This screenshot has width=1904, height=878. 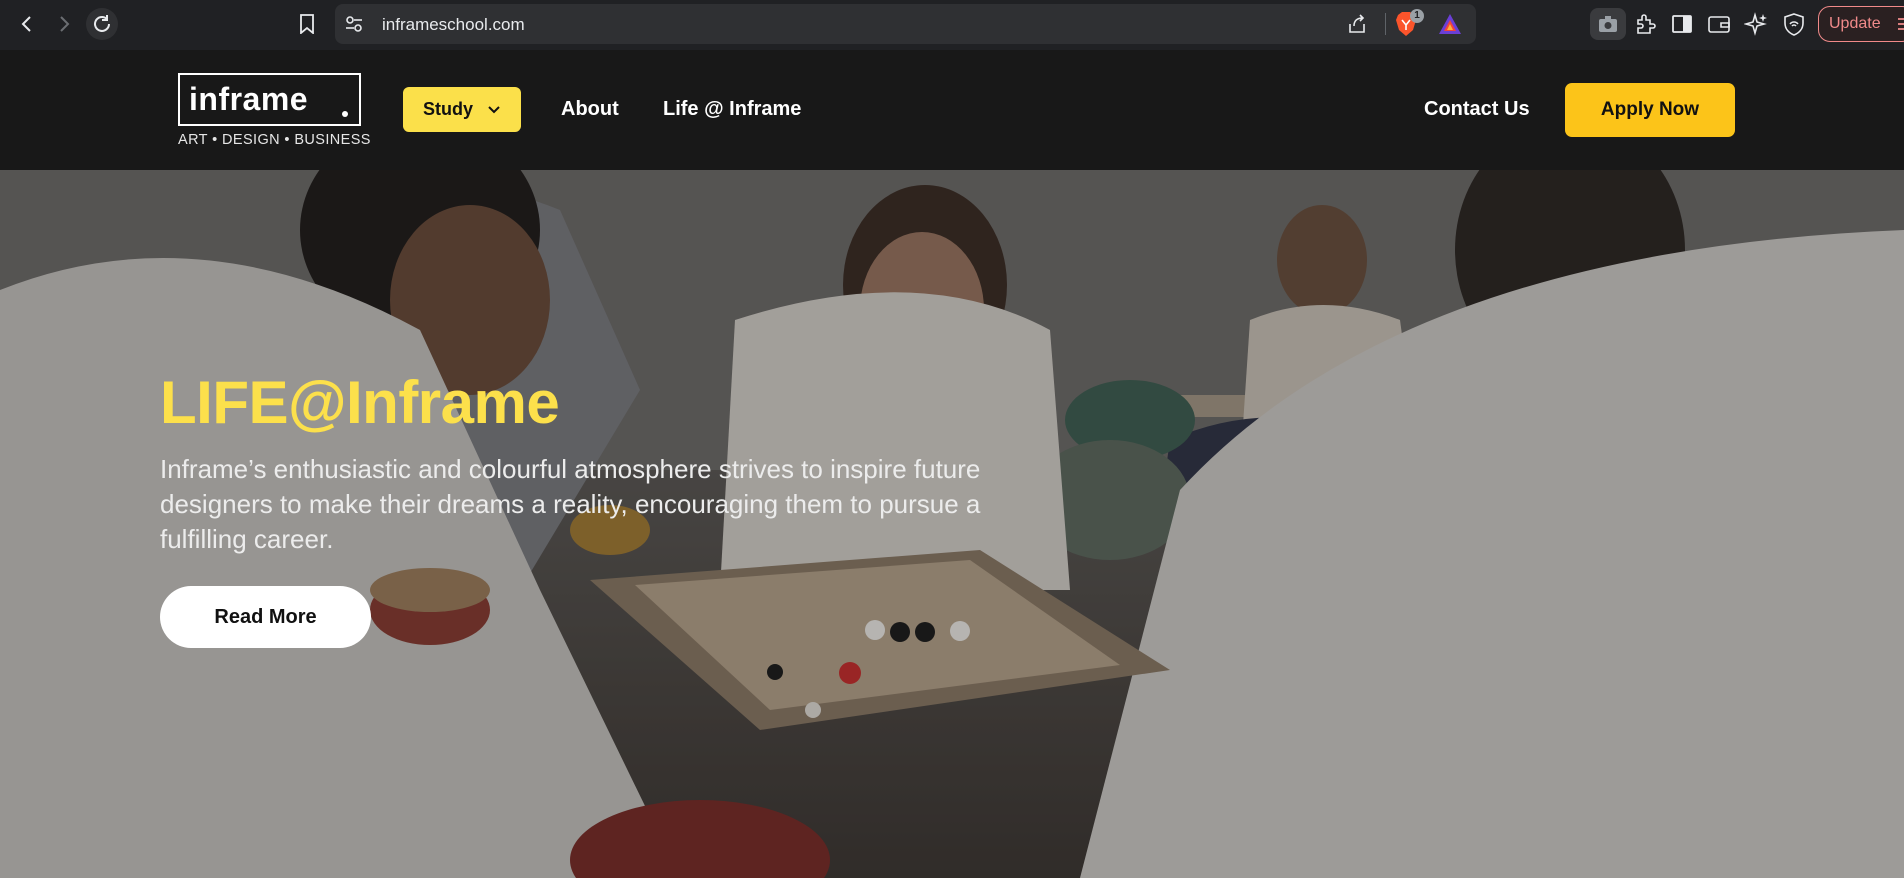 What do you see at coordinates (1682, 24) in the screenshot?
I see `sidebar-icon` at bounding box center [1682, 24].